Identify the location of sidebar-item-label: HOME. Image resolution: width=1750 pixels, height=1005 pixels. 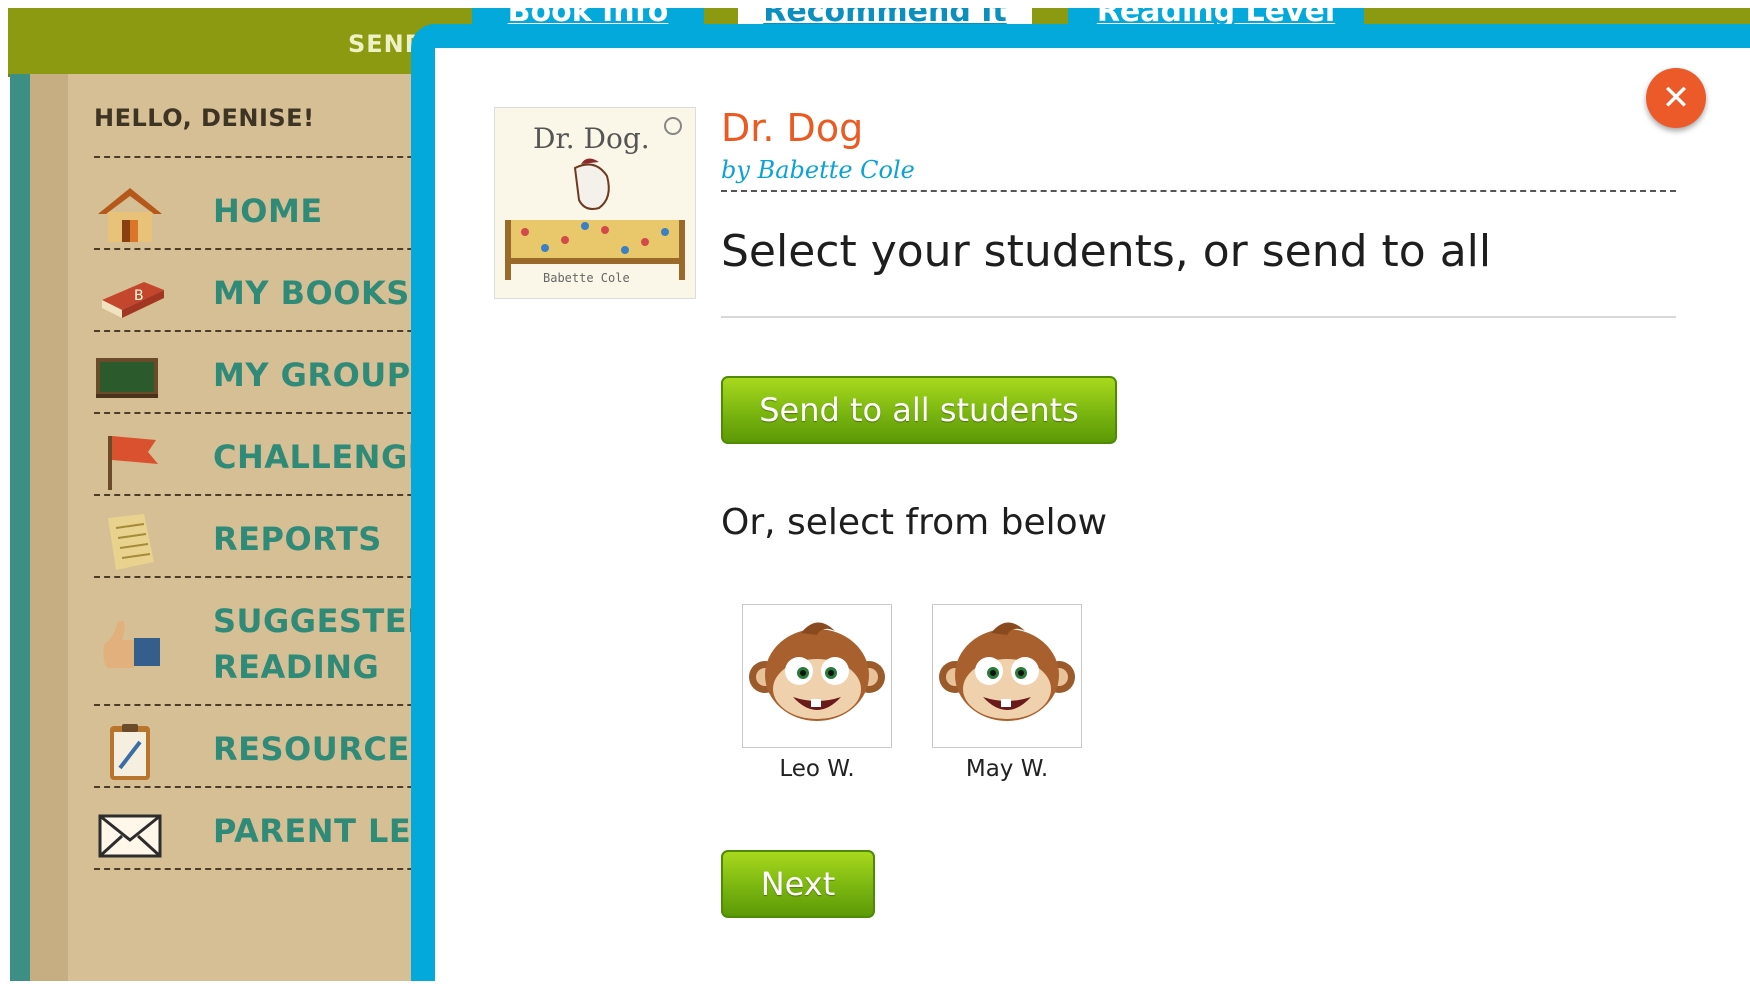
(268, 211).